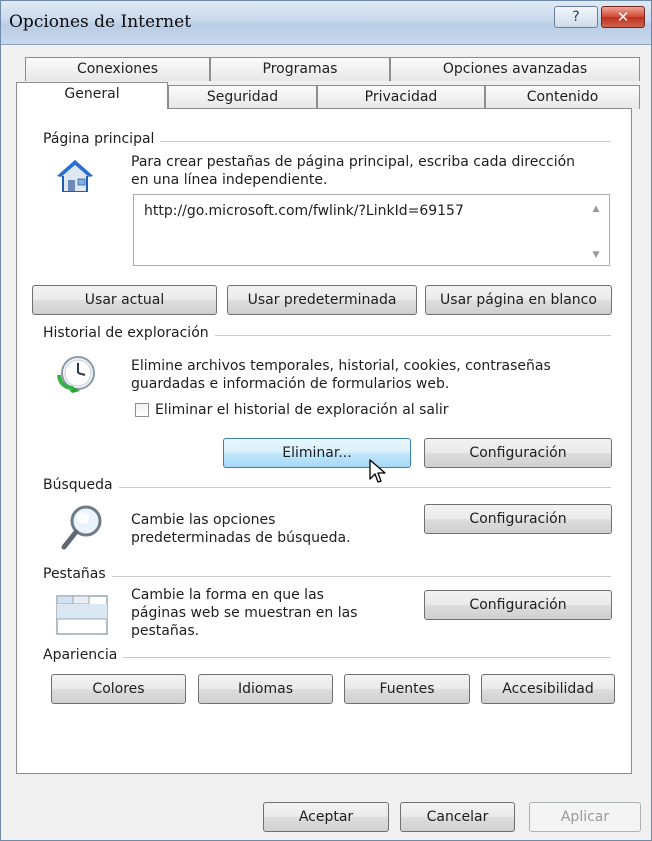 This screenshot has height=841, width=652. I want to click on magnifier-icon, so click(81, 527).